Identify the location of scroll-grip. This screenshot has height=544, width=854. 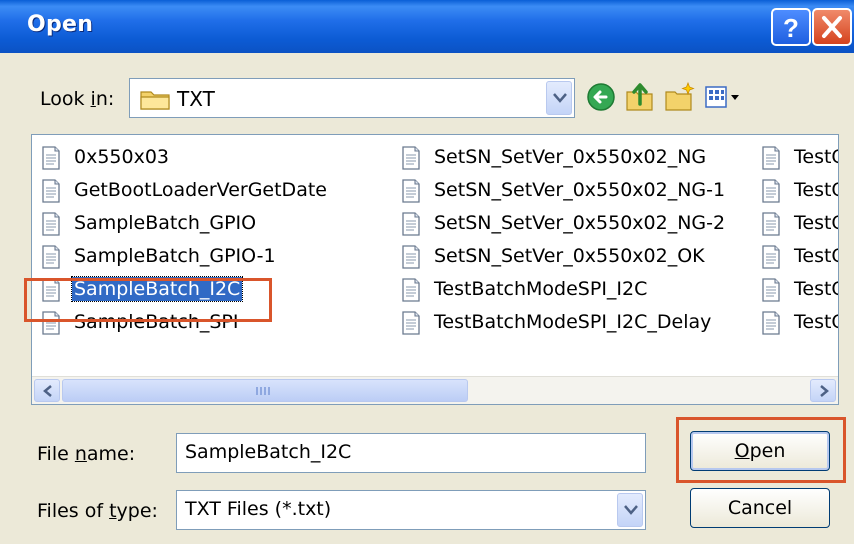
(263, 391).